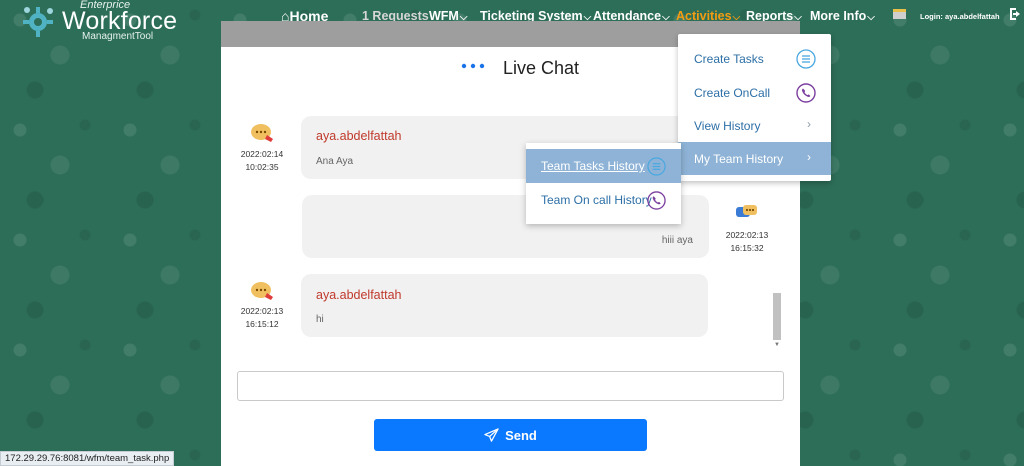 The image size is (1024, 466). What do you see at coordinates (596, 200) in the screenshot?
I see `menu-item-label: Team On call History` at bounding box center [596, 200].